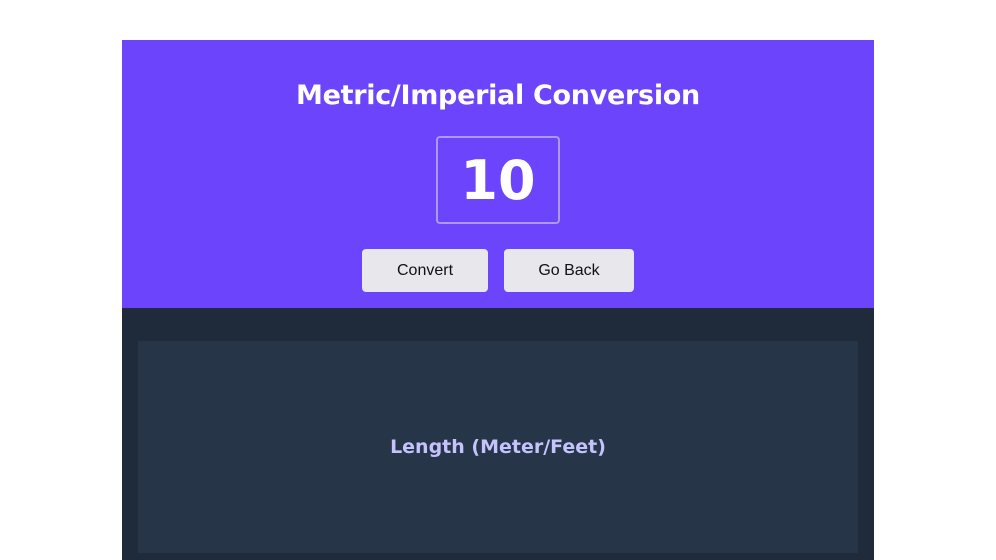 The image size is (996, 560). I want to click on button-row: Convert Go Back, so click(498, 270).